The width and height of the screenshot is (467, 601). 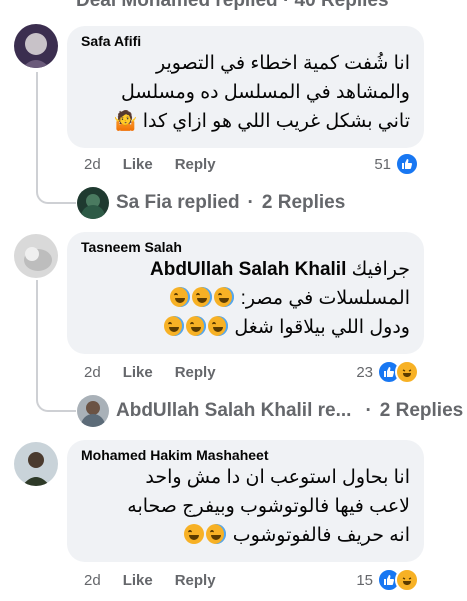 I want to click on comment-text-line: المسلسلات في مصر:, so click(x=245, y=298).